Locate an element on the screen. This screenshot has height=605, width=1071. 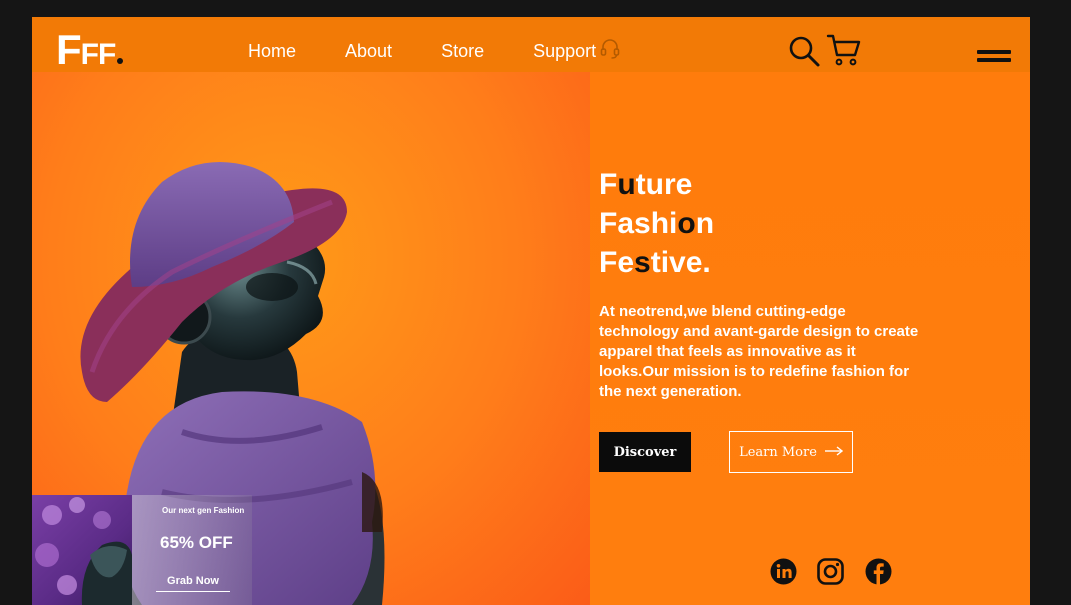
arrow-right-icon is located at coordinates (834, 452).